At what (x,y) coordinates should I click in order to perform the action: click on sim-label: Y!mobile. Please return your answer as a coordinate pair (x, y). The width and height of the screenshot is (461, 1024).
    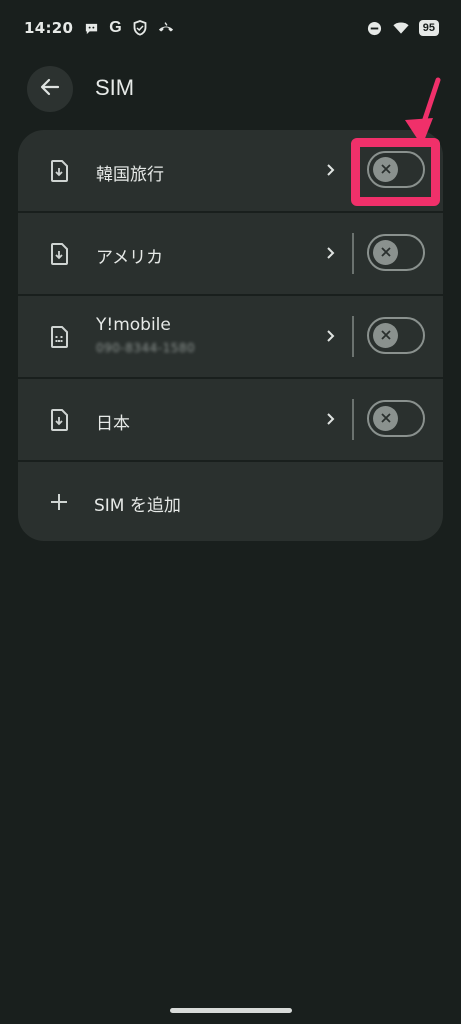
    Looking at the image, I should click on (133, 325).